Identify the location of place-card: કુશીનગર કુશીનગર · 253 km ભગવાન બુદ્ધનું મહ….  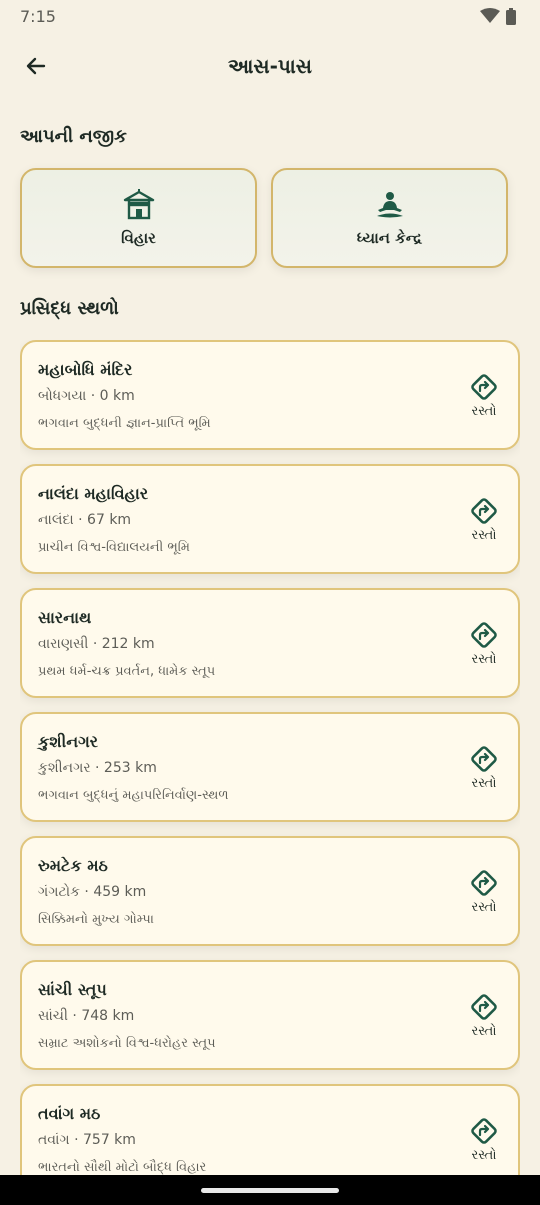
(270, 767).